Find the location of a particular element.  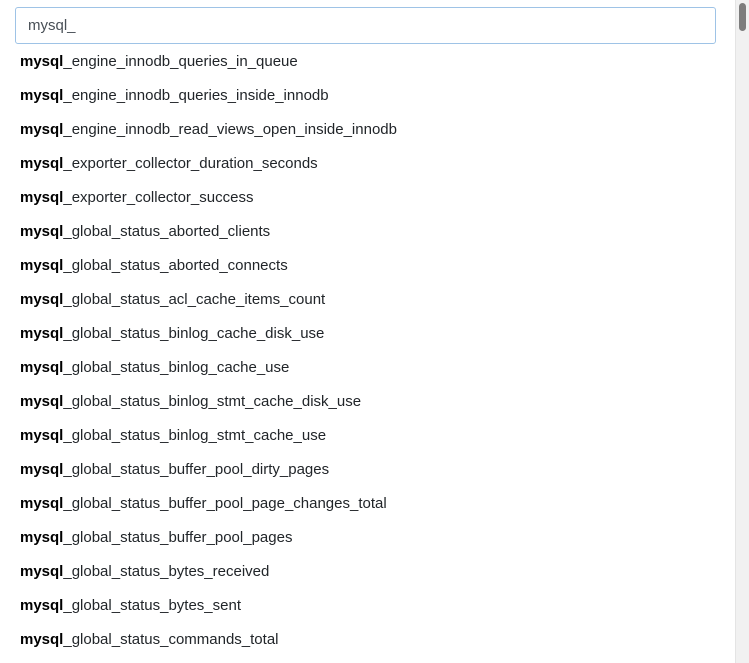

suggestion-item: mysql_engine_innodb_queries_in_queue is located at coordinates (366, 62).